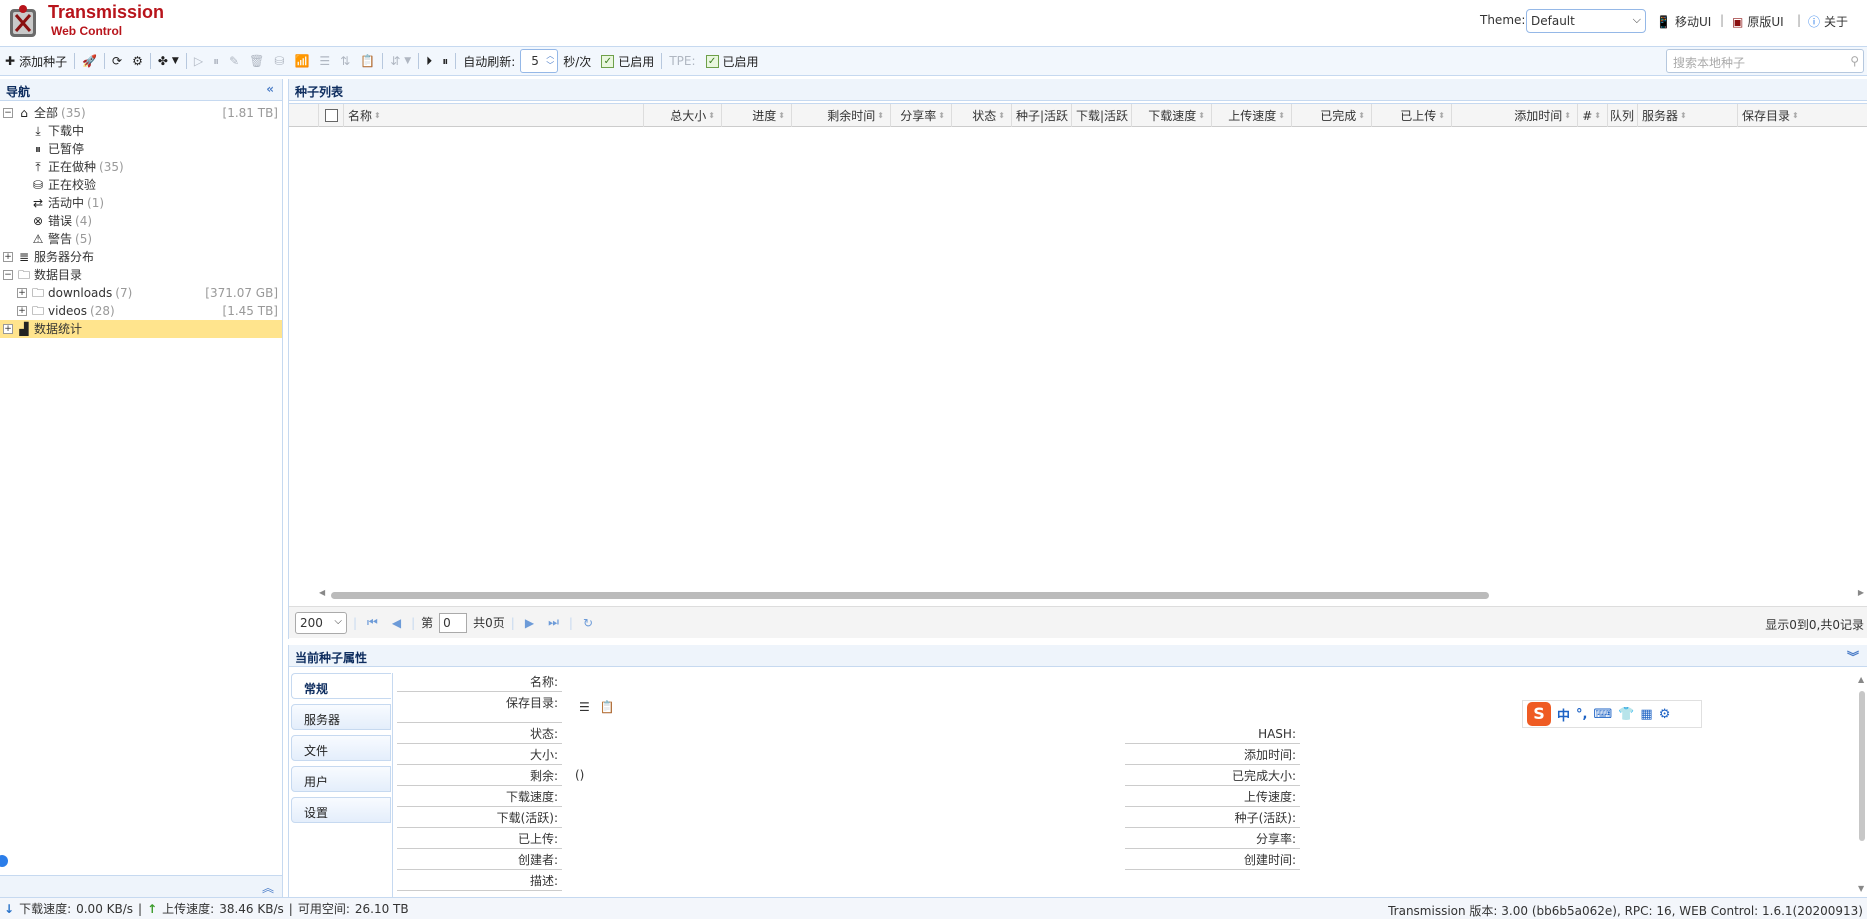  What do you see at coordinates (550, 61) in the screenshot?
I see `stepper-arrows-icon: ︿ ﹀` at bounding box center [550, 61].